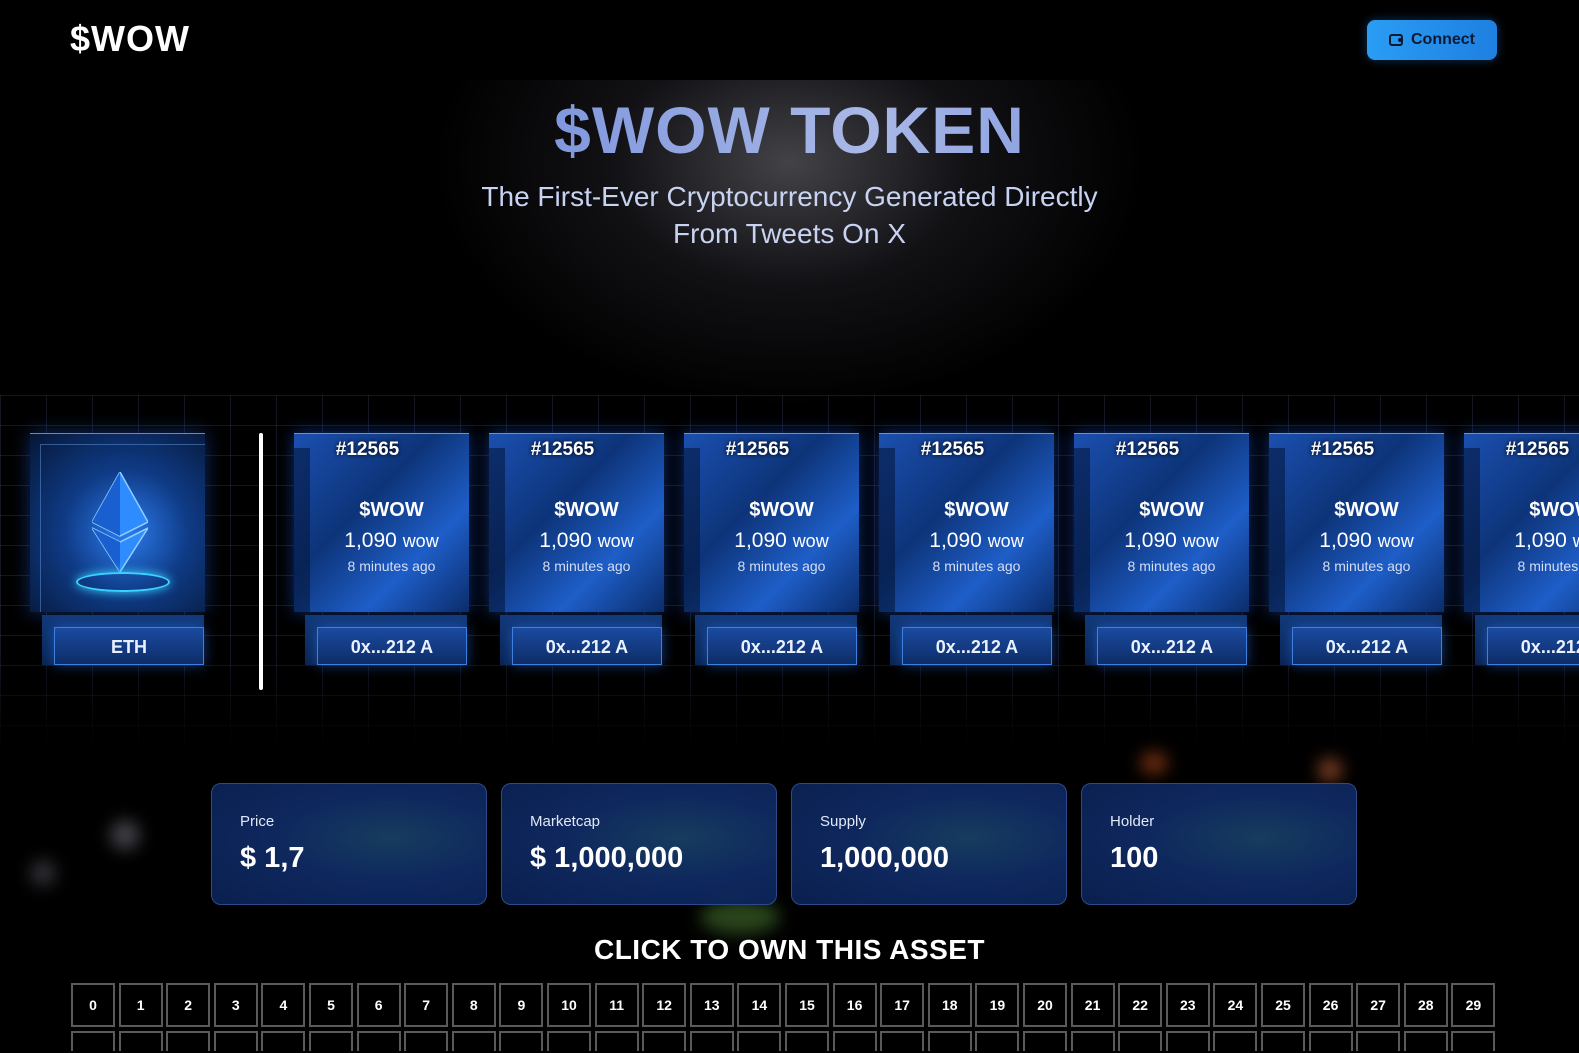 This screenshot has width=1579, height=1053. What do you see at coordinates (1473, 1005) in the screenshot?
I see `number-cell: 29` at bounding box center [1473, 1005].